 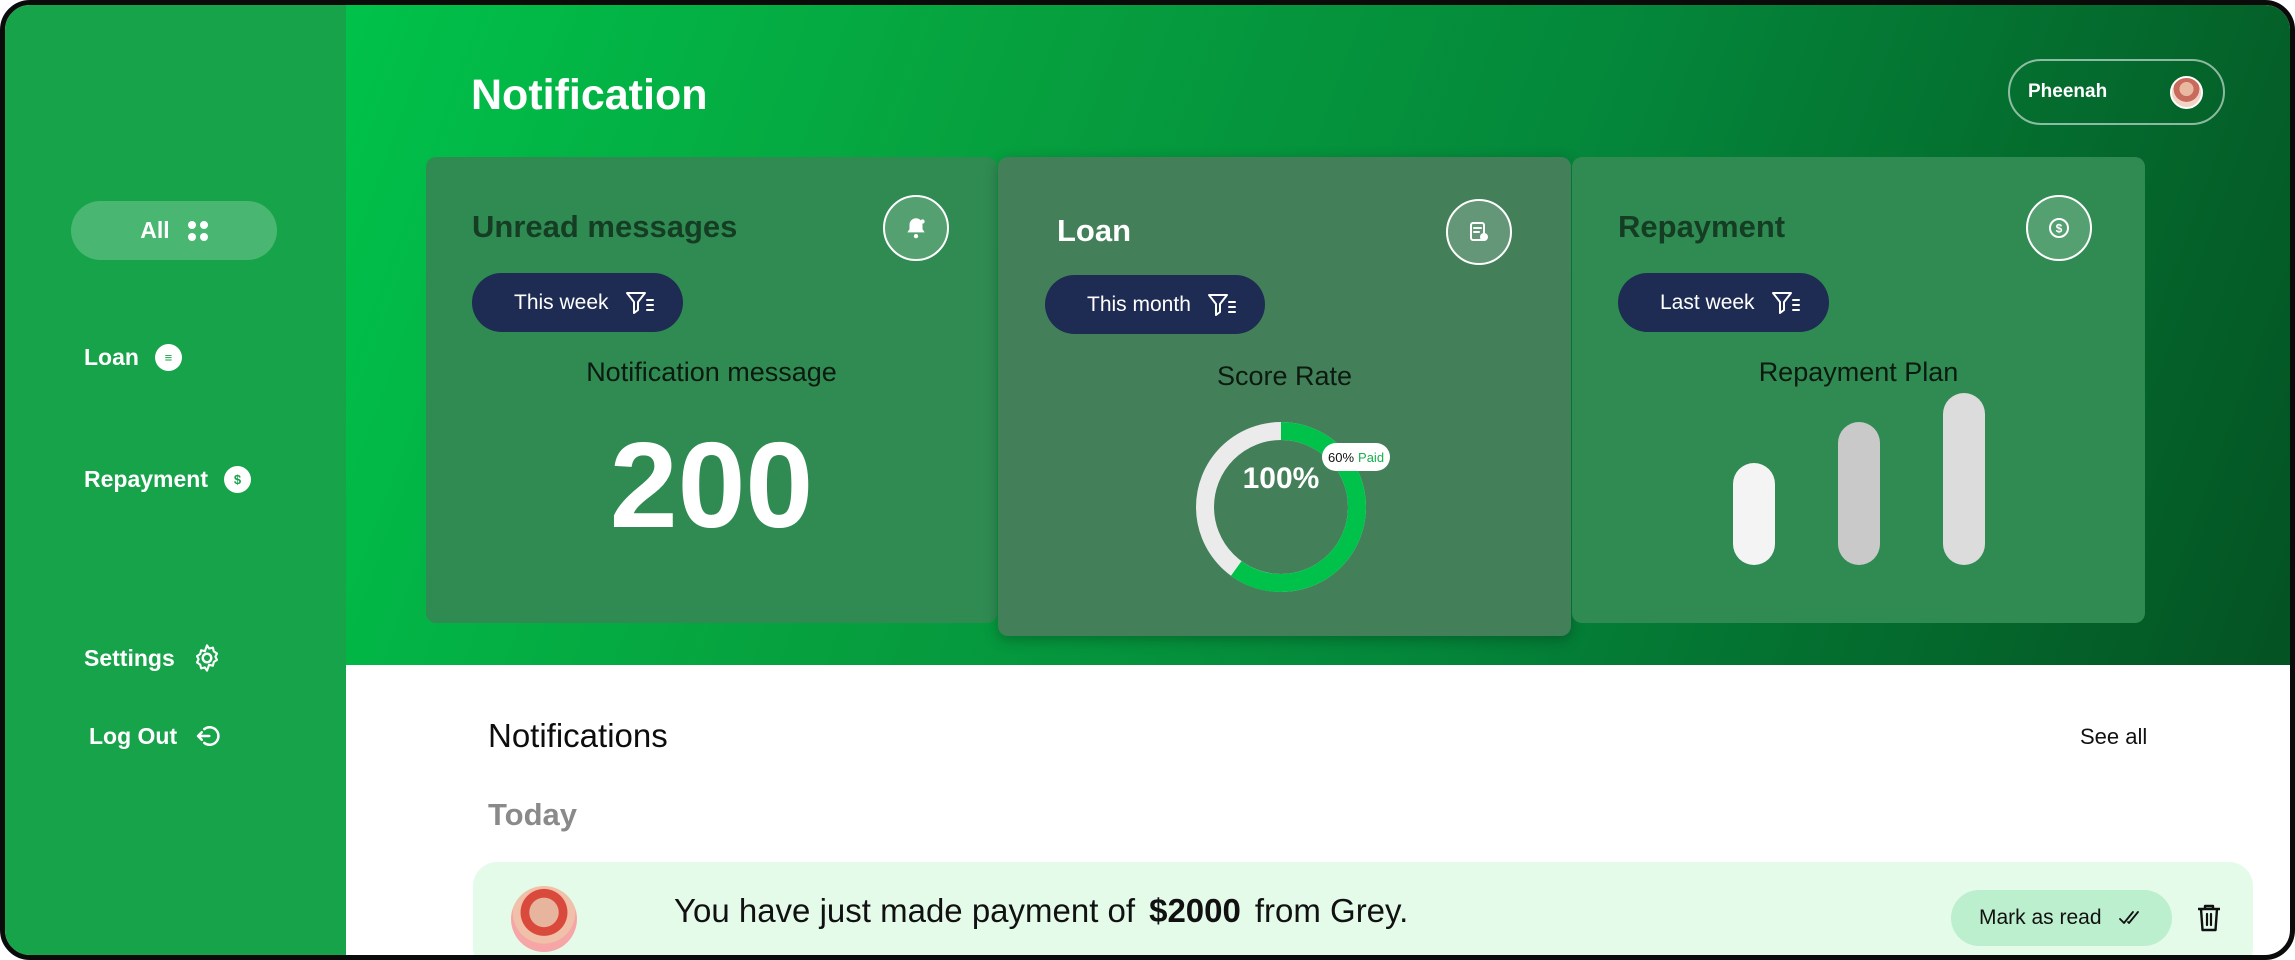 What do you see at coordinates (1094, 230) in the screenshot?
I see `card-title: Loan` at bounding box center [1094, 230].